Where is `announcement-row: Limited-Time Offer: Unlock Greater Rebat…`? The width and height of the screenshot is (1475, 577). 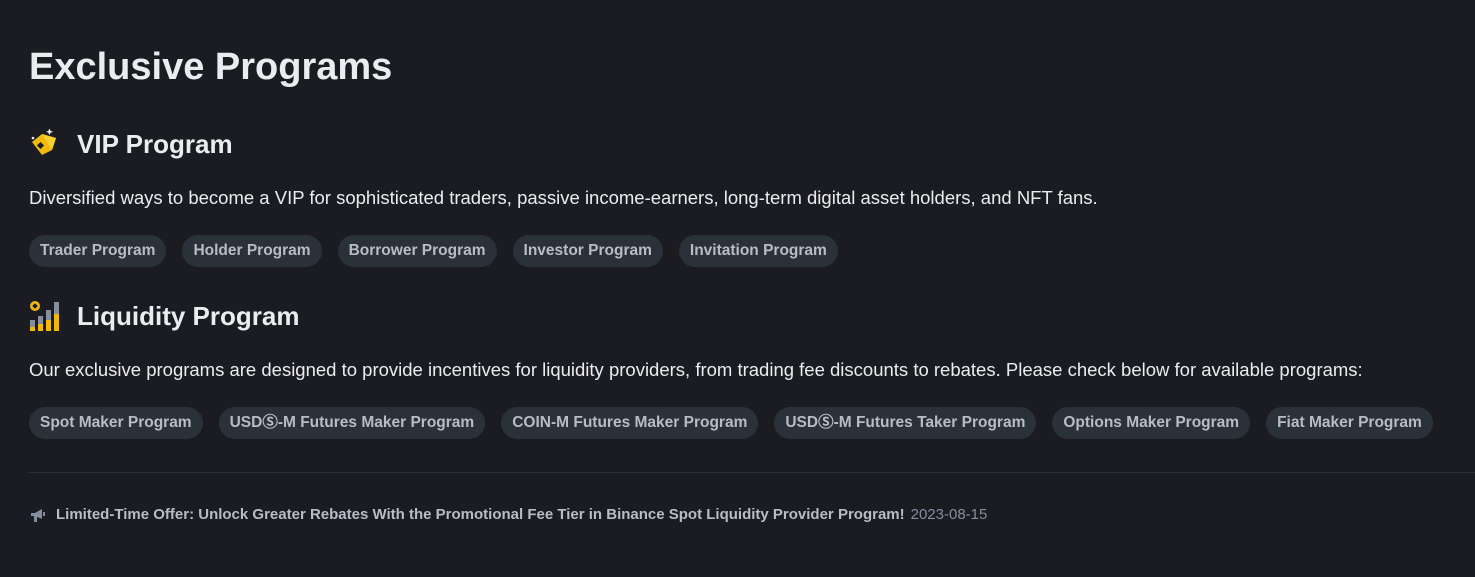 announcement-row: Limited-Time Offer: Unlock Greater Rebat… is located at coordinates (508, 515).